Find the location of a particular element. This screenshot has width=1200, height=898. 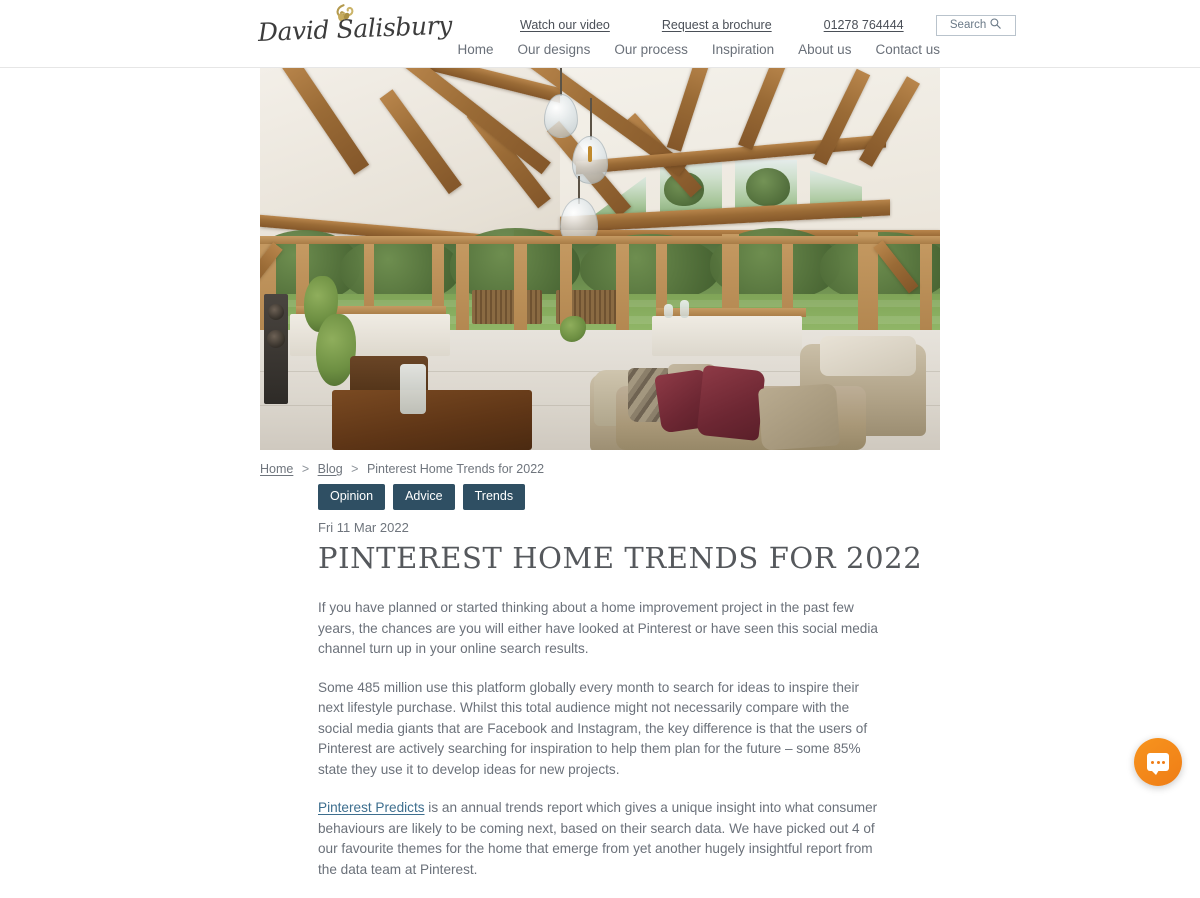

breadcrumb-home: Home is located at coordinates (276, 469).